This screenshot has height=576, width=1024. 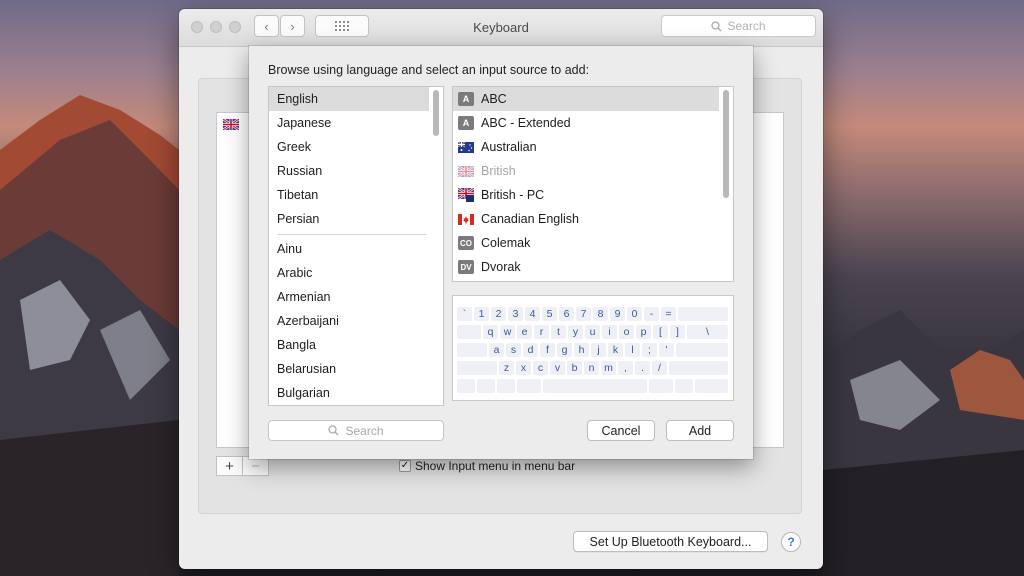 I want to click on key: c, so click(x=540, y=368).